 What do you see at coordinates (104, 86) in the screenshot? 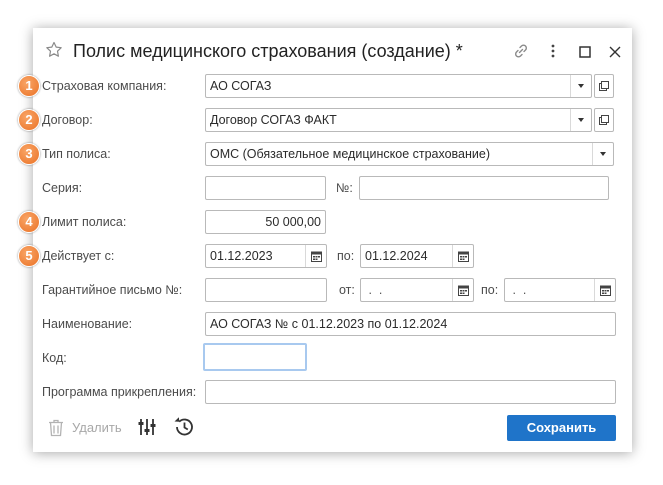
I see `insurer-label: Страховая компания:` at bounding box center [104, 86].